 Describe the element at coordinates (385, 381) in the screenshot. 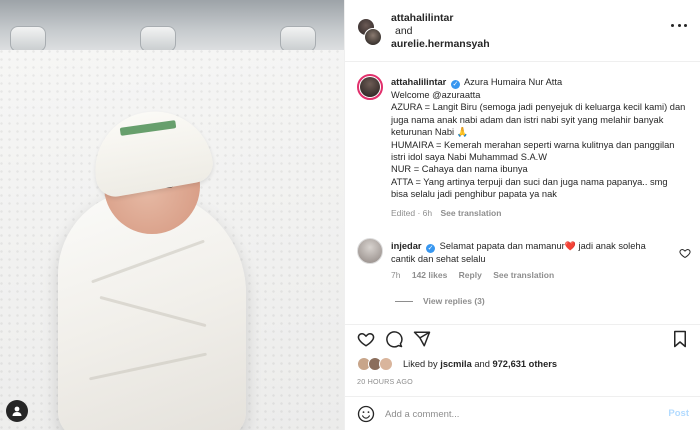

I see `post-time: 20 HOURS AGO` at that location.